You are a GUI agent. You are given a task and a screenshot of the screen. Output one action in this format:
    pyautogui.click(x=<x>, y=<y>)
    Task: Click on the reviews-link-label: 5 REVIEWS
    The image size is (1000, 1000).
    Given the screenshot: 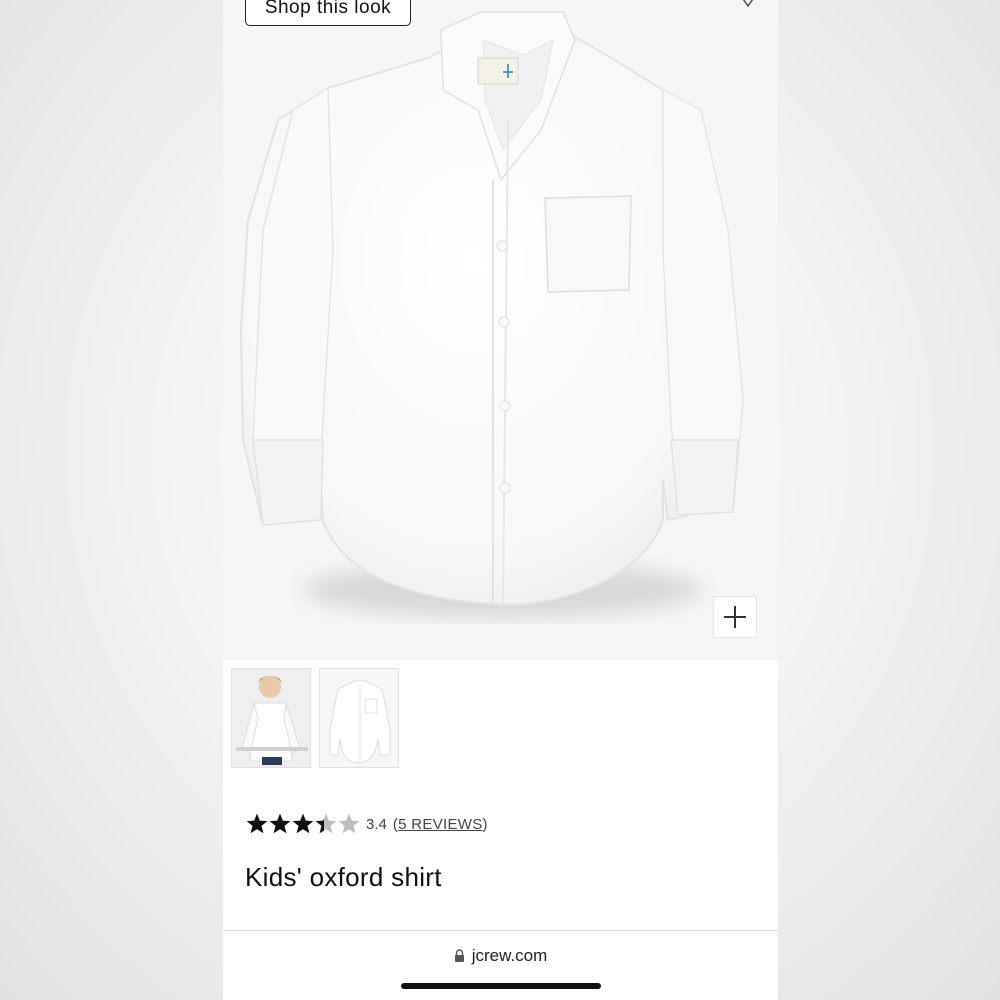 What is the action you would take?
    pyautogui.click(x=440, y=824)
    